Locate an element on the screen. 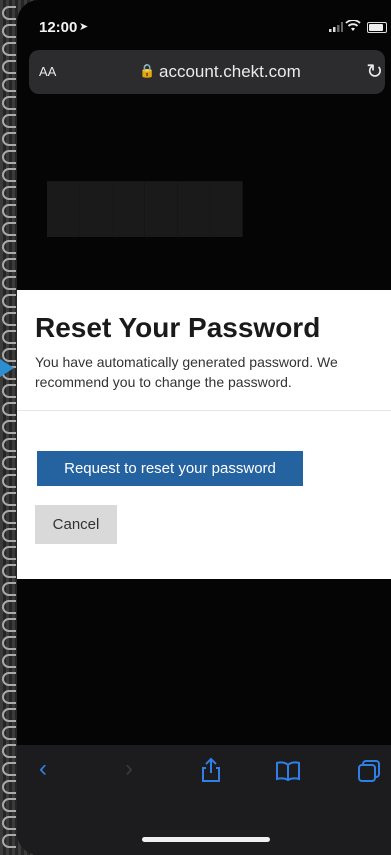 Image resolution: width=391 pixels, height=855 pixels. wifi-icon is located at coordinates (353, 25).